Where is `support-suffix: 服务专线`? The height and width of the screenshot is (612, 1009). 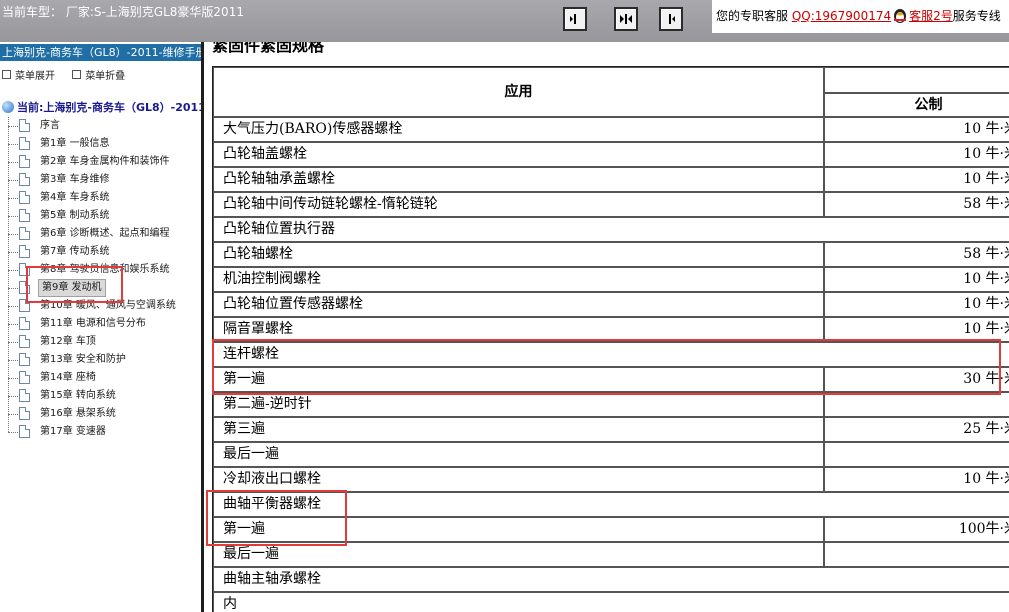
support-suffix: 服务专线 is located at coordinates (976, 16).